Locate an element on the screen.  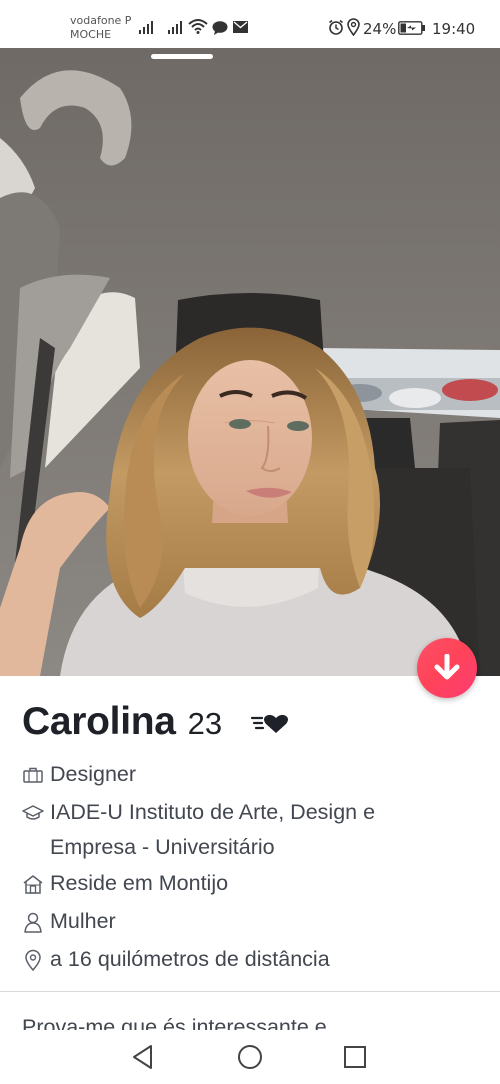
section-divider is located at coordinates (250, 991).